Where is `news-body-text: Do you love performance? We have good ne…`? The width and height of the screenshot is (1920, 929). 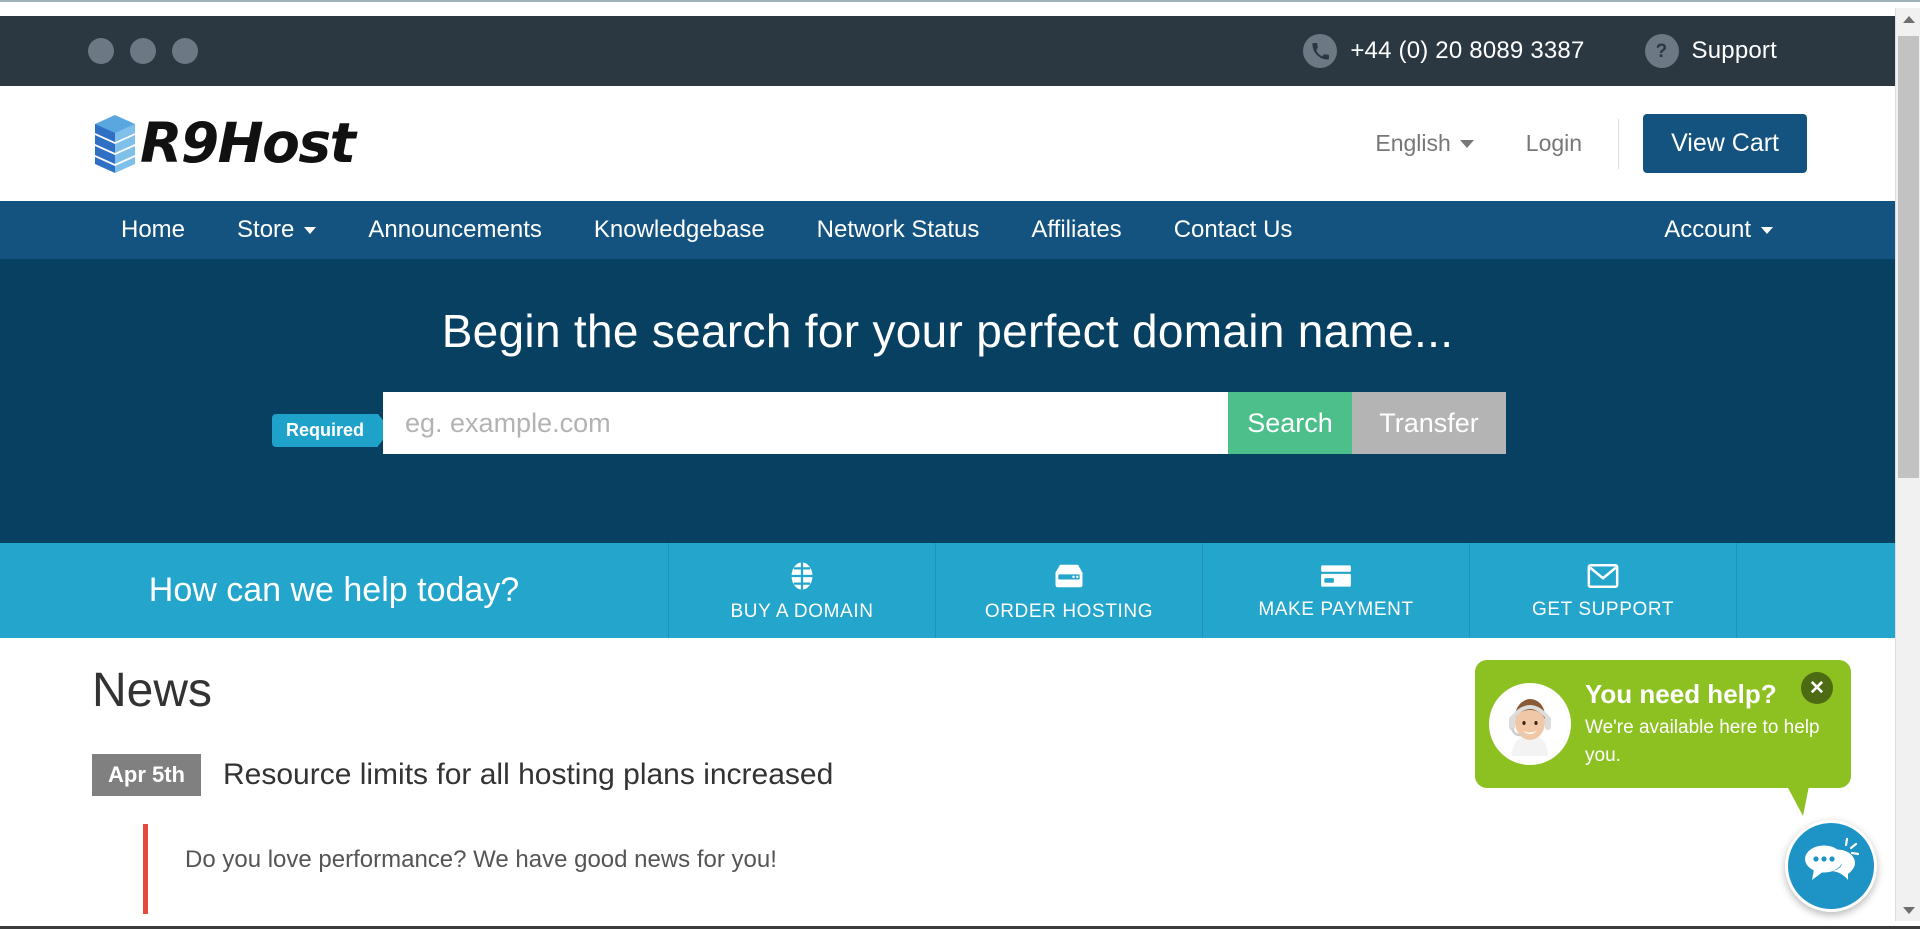
news-body-text: Do you love performance? We have good ne… is located at coordinates (1019, 869).